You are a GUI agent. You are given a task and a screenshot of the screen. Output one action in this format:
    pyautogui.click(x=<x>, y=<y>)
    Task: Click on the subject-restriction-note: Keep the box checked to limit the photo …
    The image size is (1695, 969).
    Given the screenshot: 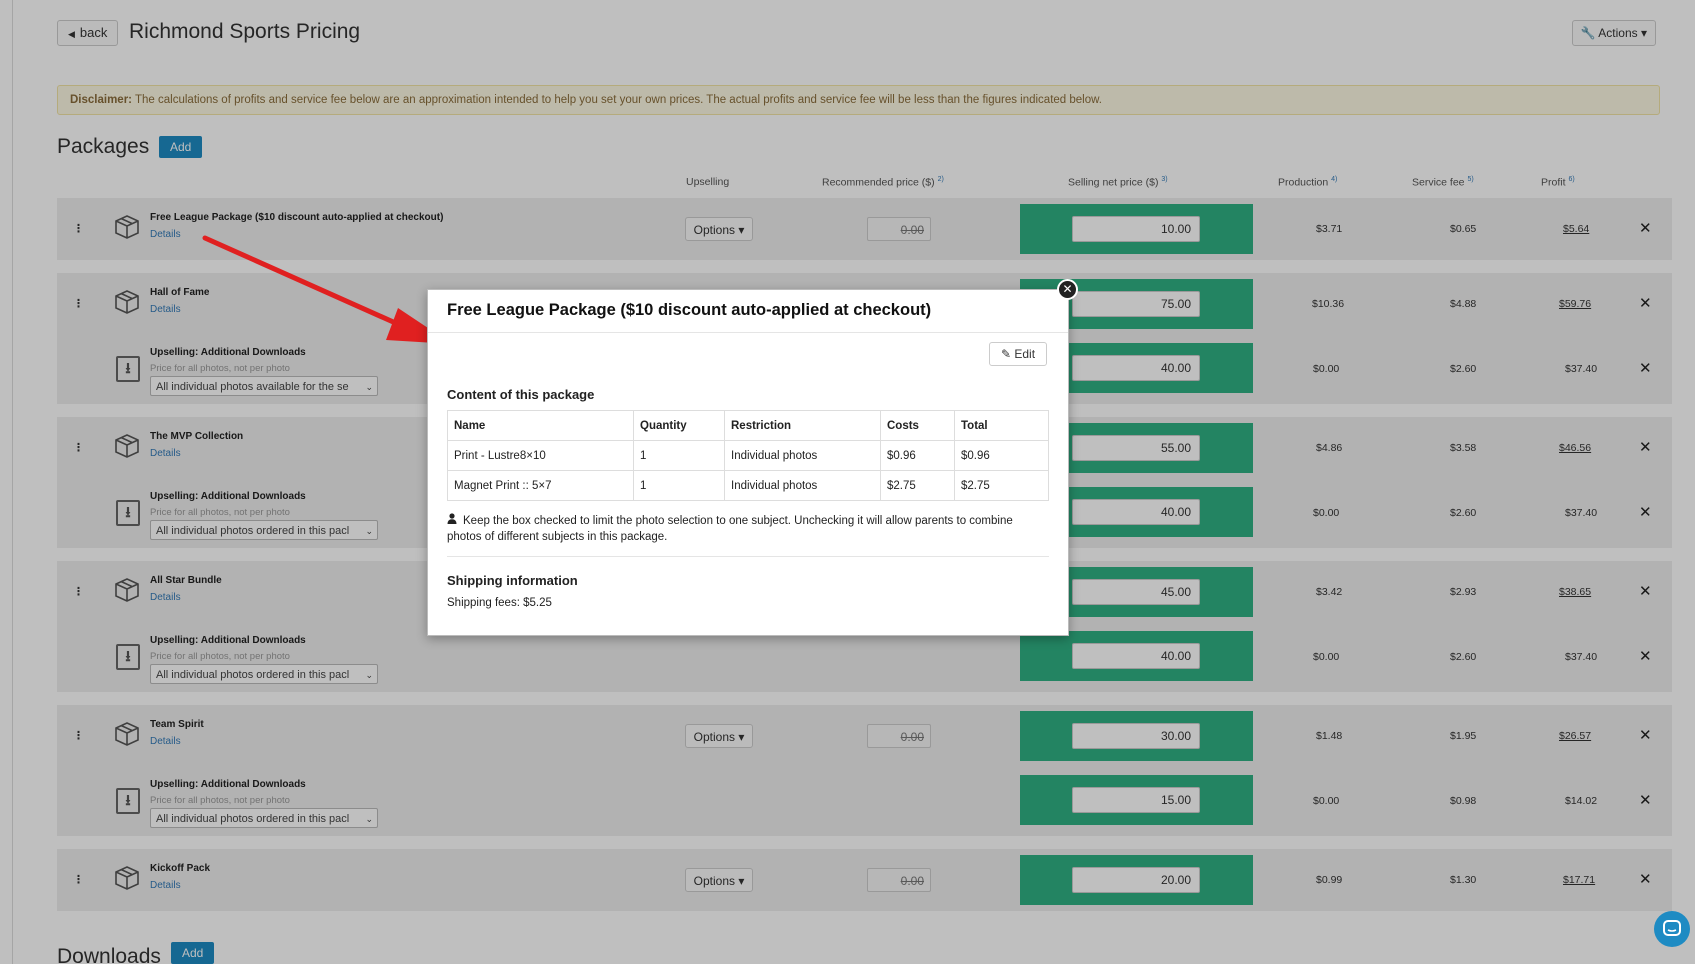 What is the action you would take?
    pyautogui.click(x=730, y=528)
    